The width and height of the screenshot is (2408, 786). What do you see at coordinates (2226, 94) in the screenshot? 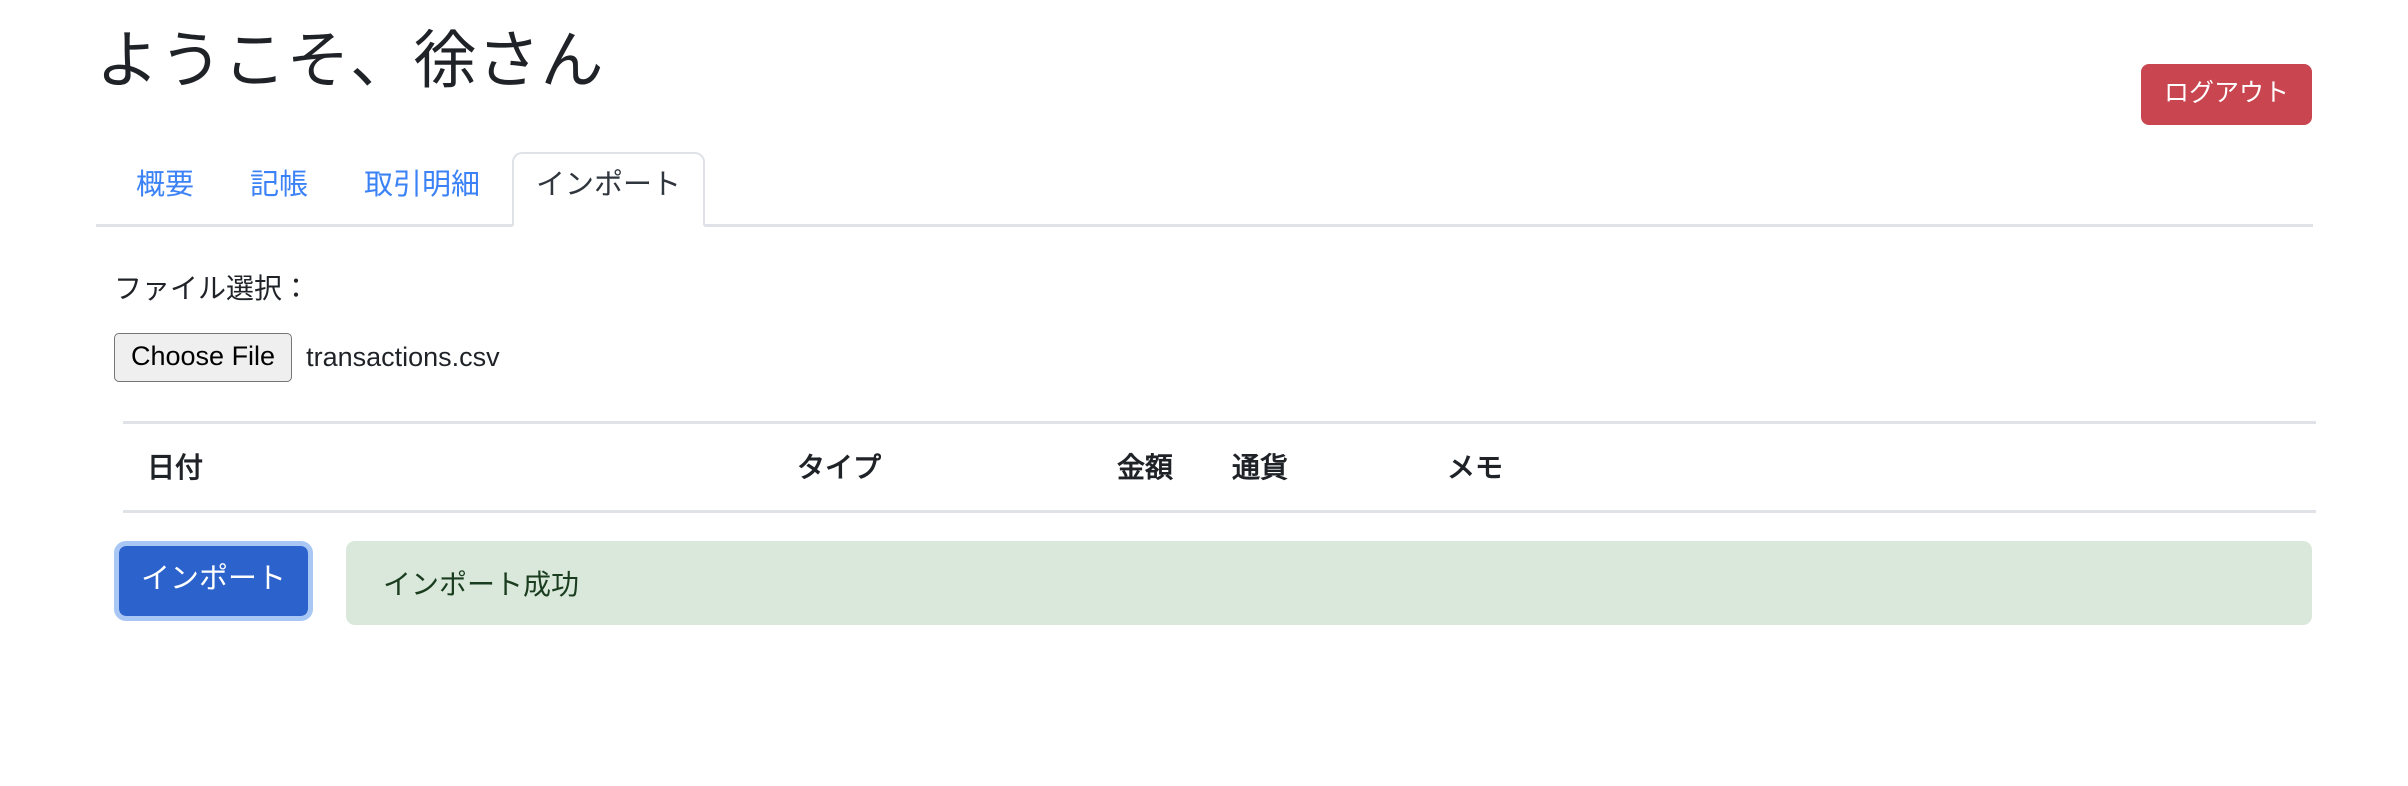
I see `logout-button: ログアウト` at bounding box center [2226, 94].